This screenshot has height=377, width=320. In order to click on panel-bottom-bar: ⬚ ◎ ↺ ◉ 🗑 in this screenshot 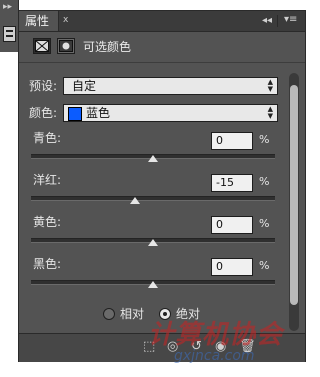, I will do `click(162, 347)`.